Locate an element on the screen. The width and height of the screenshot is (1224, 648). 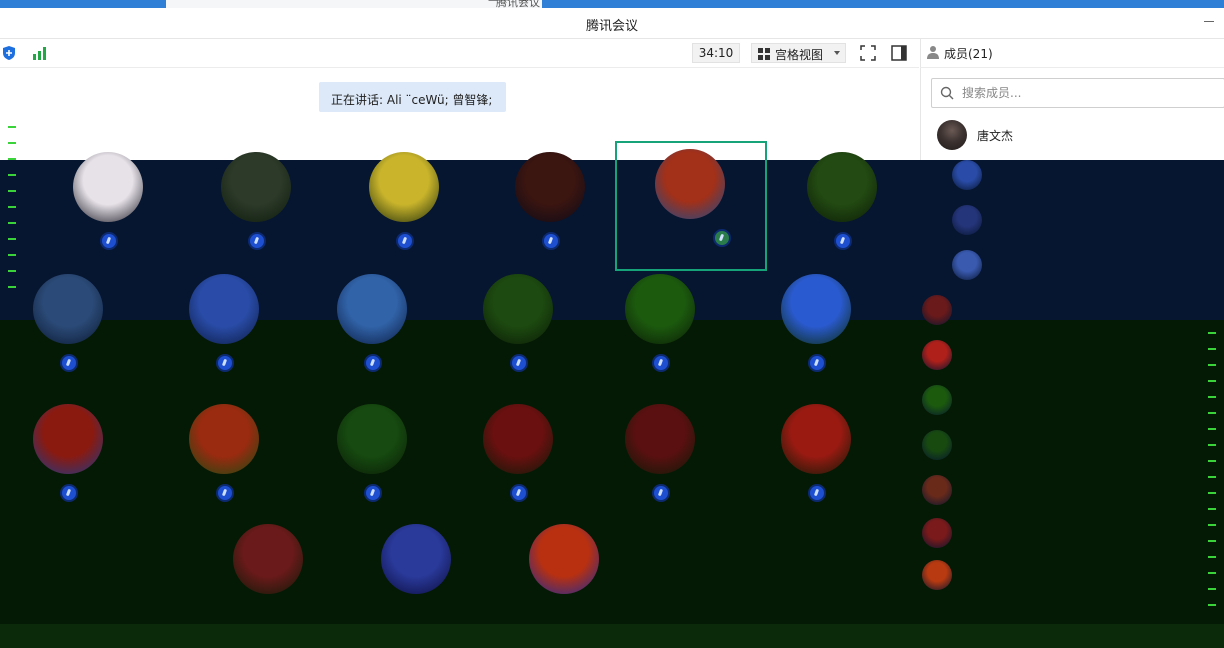
members-panel-header: 成员(21) is located at coordinates (1072, 53).